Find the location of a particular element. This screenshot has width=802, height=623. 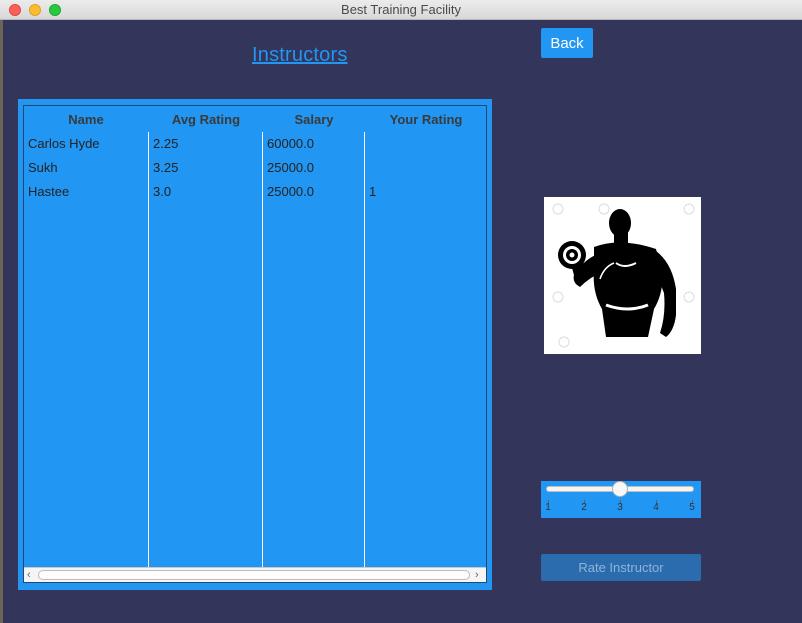

slider-tick-label: 4 is located at coordinates (656, 507).